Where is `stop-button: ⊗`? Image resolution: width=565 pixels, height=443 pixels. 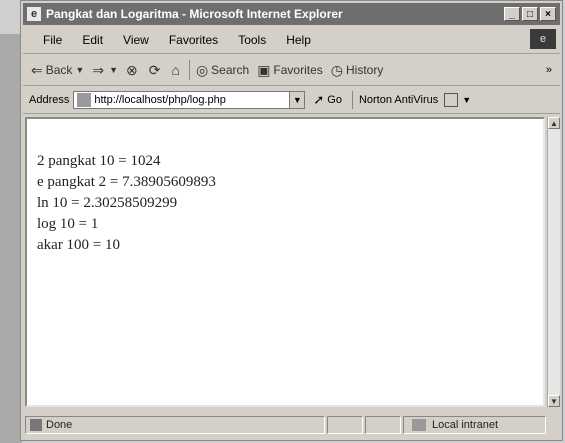 stop-button: ⊗ is located at coordinates (133, 70).